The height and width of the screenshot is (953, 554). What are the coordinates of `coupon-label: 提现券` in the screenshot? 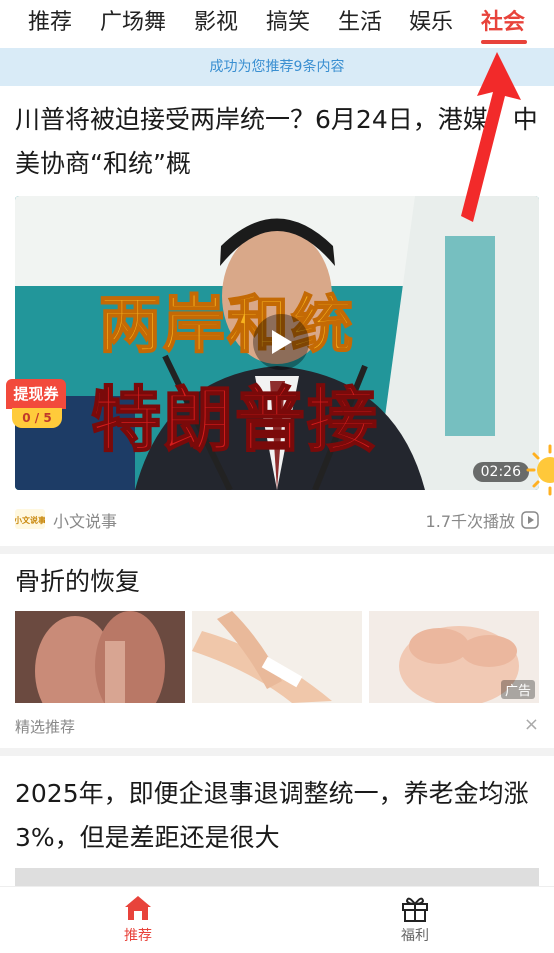 It's located at (36, 394).